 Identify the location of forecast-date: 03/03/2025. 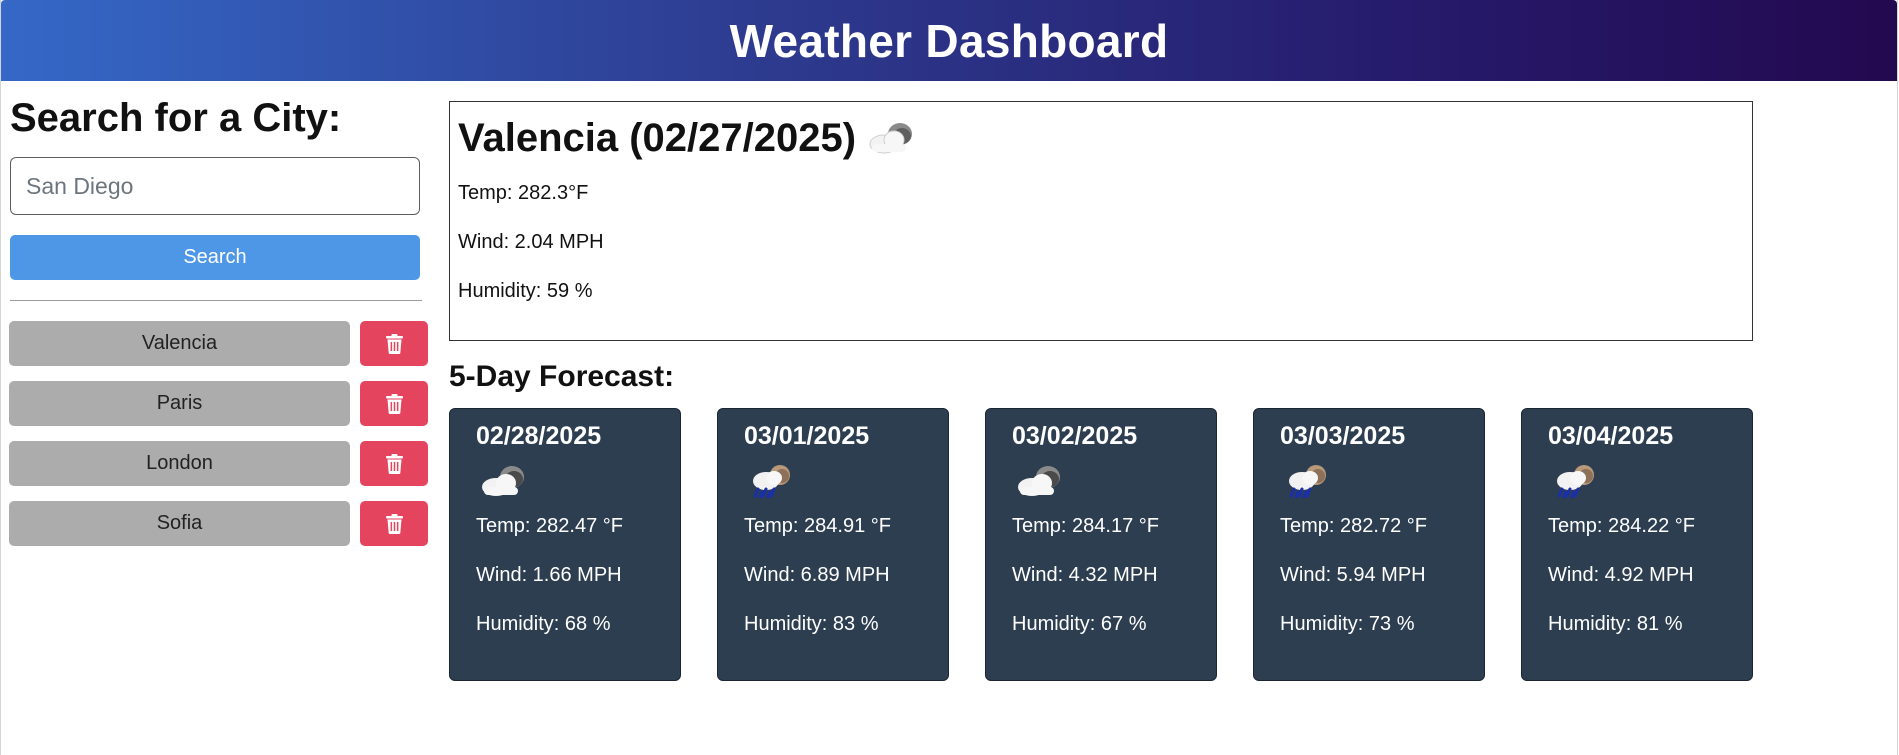
(1343, 436).